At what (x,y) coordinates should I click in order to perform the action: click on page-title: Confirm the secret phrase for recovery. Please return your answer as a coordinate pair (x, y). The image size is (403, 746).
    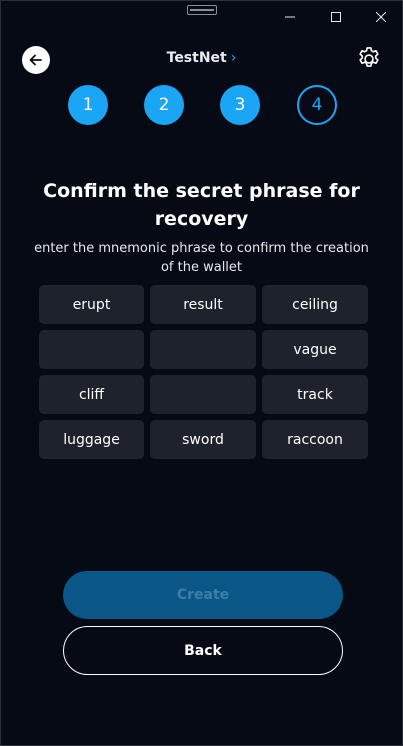
    Looking at the image, I should click on (201, 205).